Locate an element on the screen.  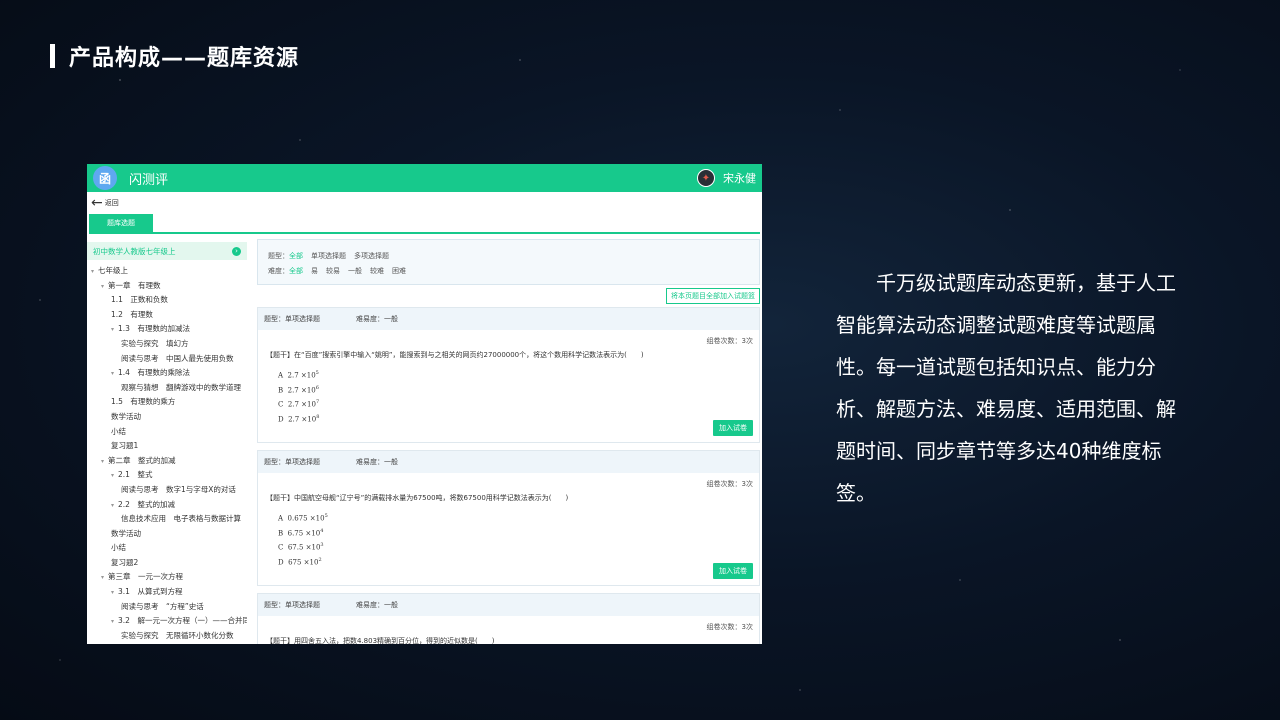
grade-selector: 初中数学人教版七年级上 › is located at coordinates (167, 251).